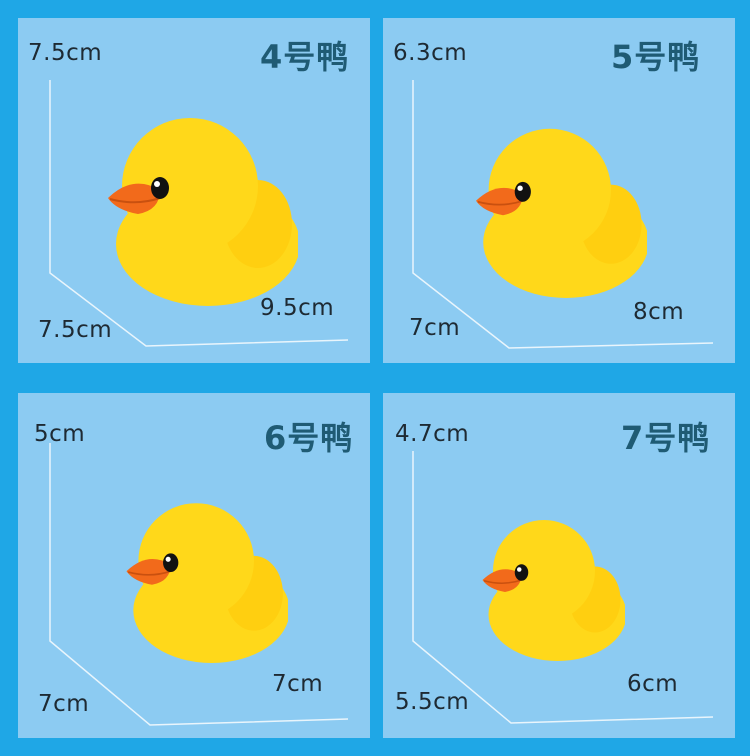 This screenshot has height=756, width=750. I want to click on width-label: 7cm, so click(298, 684).